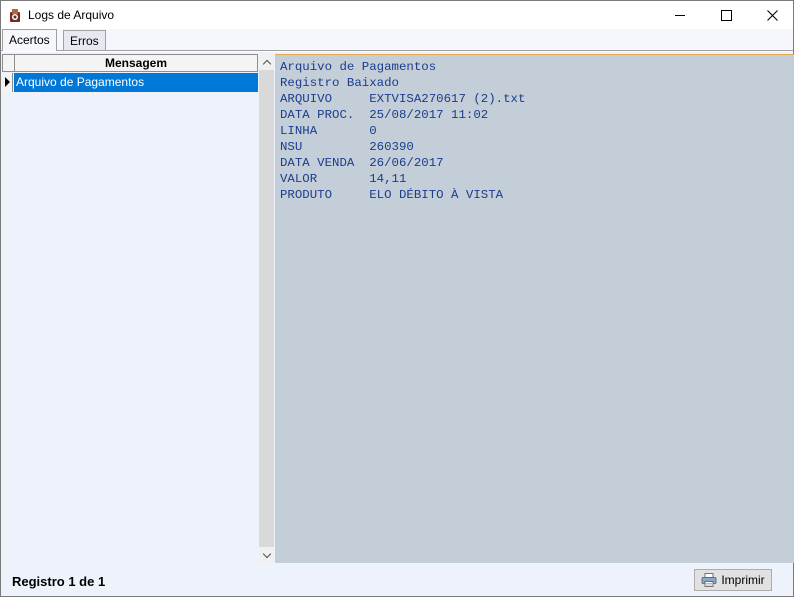 The image size is (794, 597). I want to click on scroll-up-button, so click(266, 62).